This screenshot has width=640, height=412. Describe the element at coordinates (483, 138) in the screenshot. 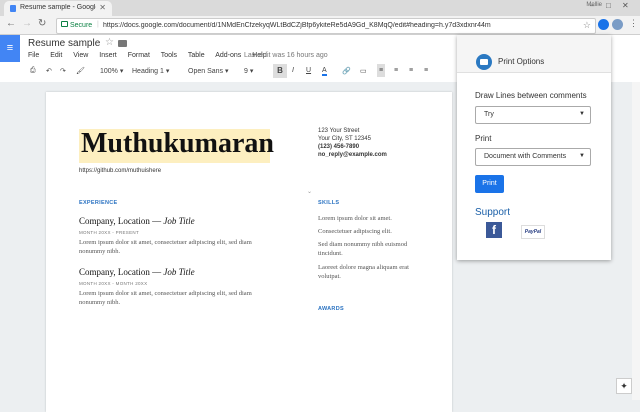

I see `print-label: Print` at that location.